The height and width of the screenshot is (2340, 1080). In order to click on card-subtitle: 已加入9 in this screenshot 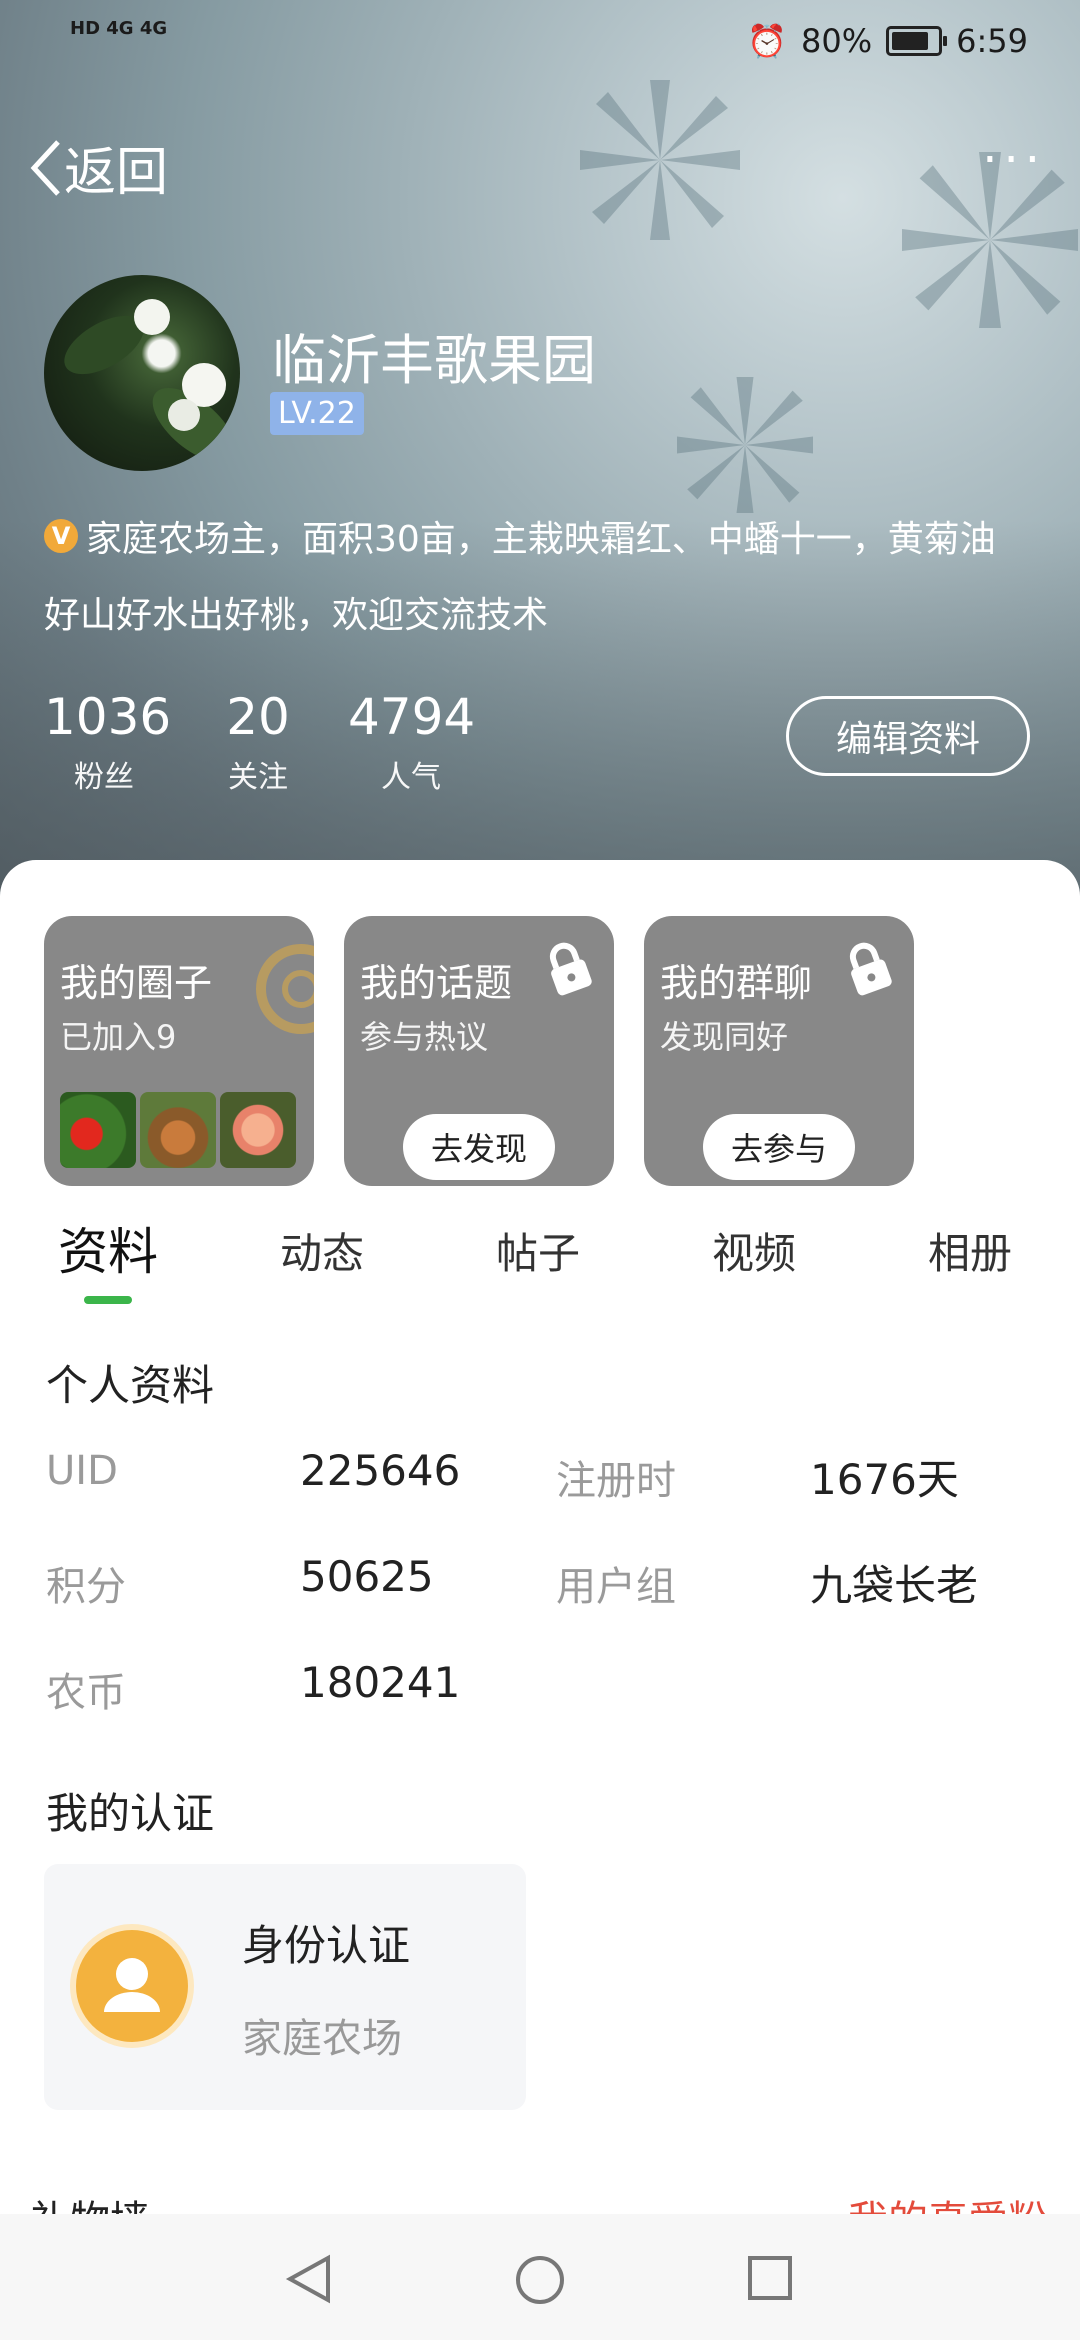, I will do `click(118, 1037)`.